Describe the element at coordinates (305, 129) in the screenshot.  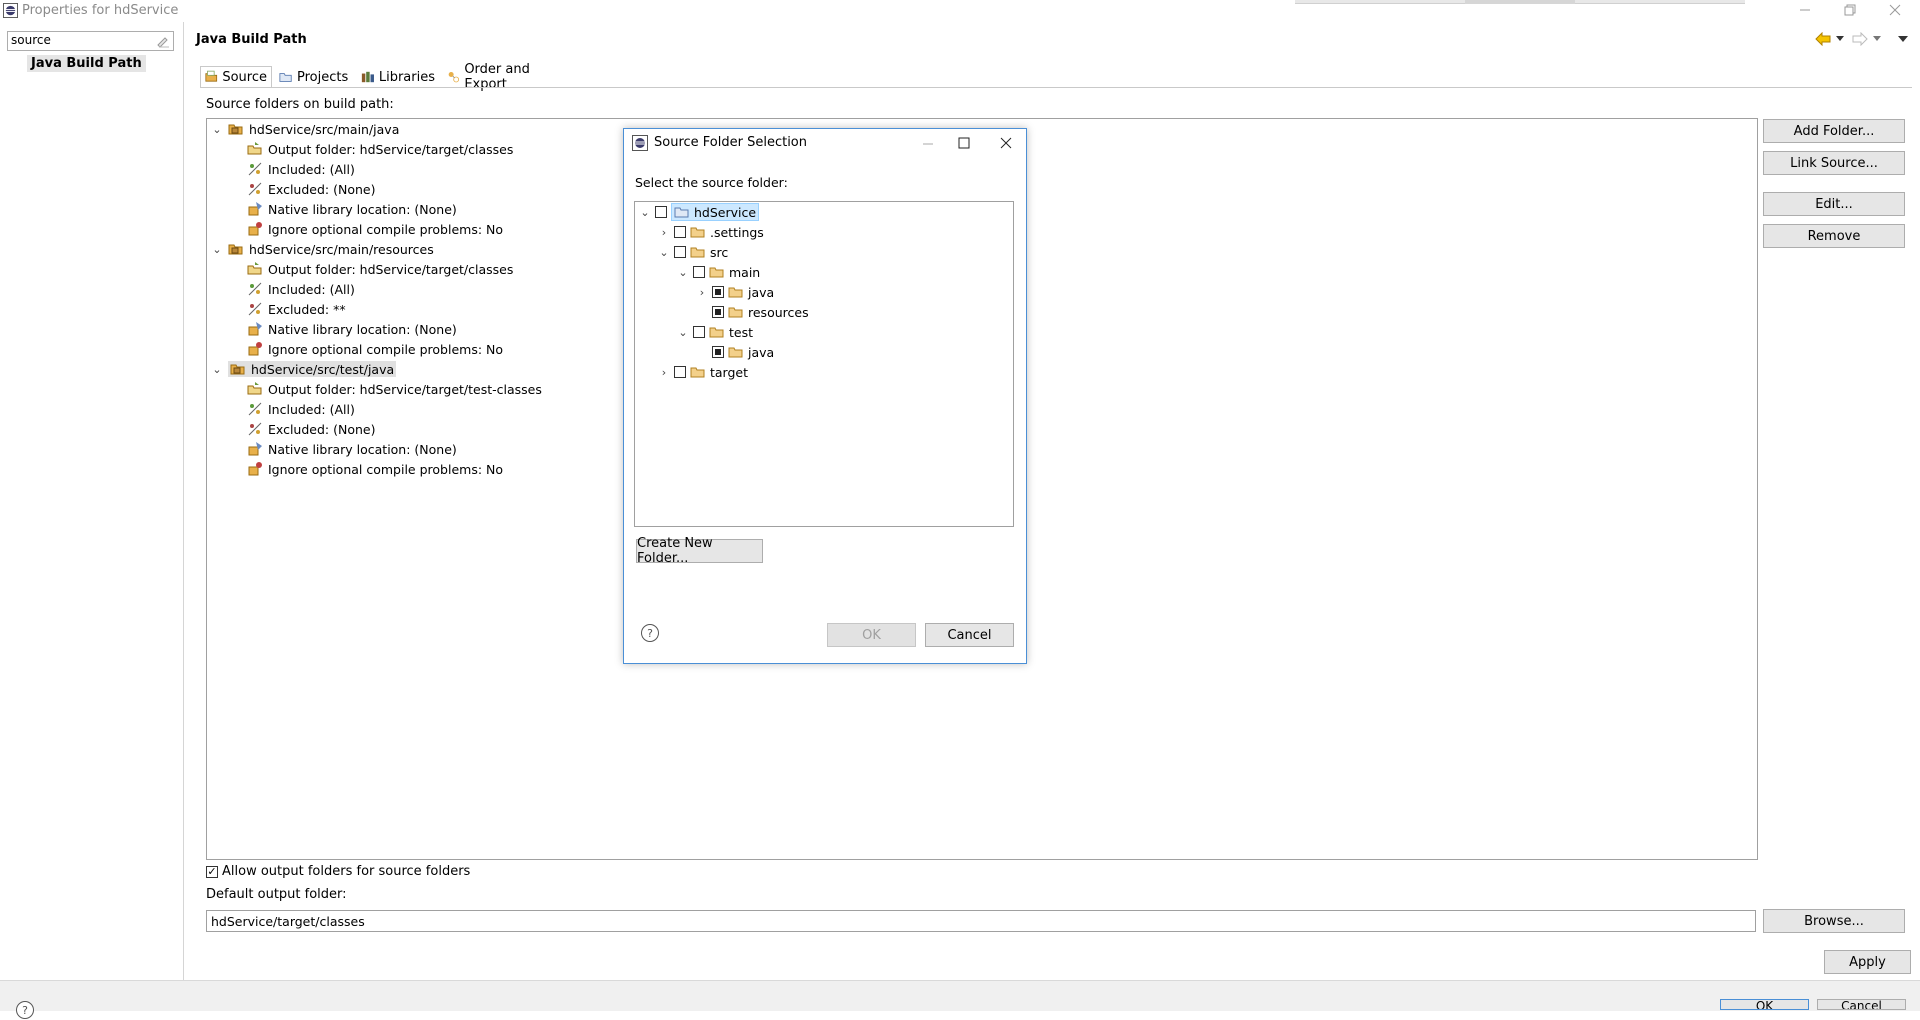
I see `tree-row-folder: ⌄ hdService/src/main/java` at that location.